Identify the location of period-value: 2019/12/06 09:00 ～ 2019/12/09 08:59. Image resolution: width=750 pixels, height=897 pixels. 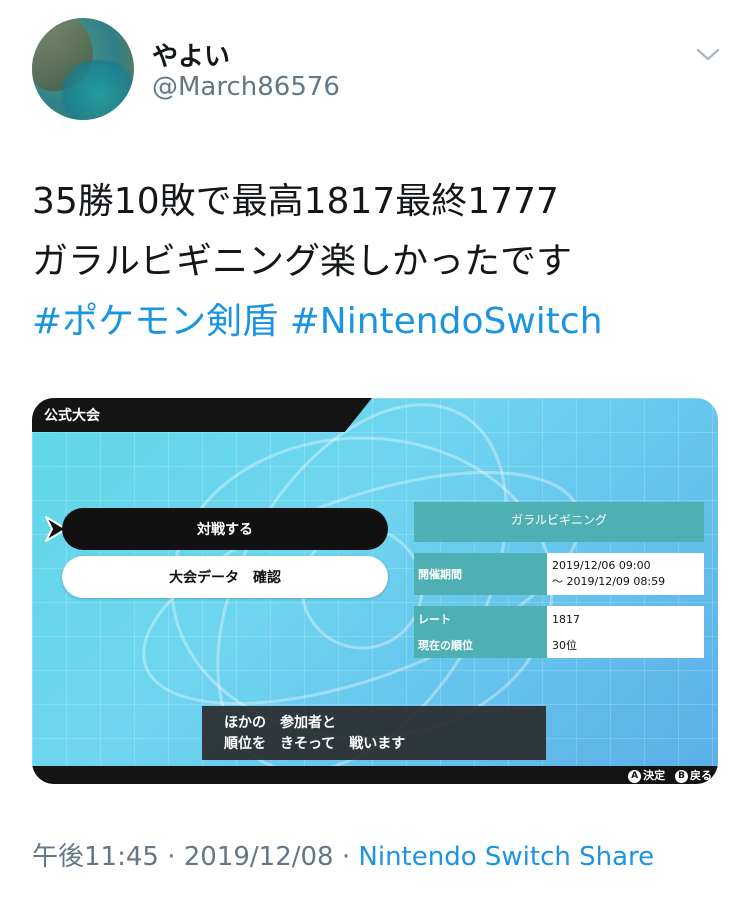
(625, 574).